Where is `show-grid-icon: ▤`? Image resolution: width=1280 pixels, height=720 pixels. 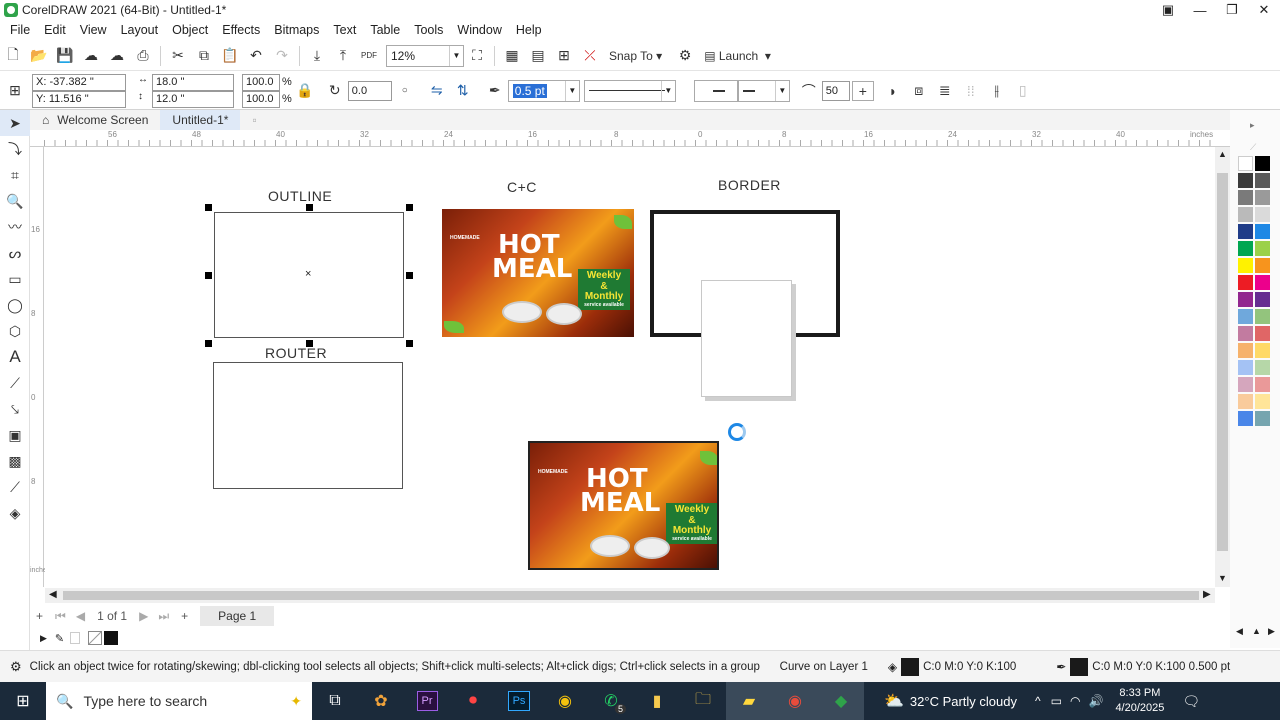
show-grid-icon: ▤ is located at coordinates (538, 56).